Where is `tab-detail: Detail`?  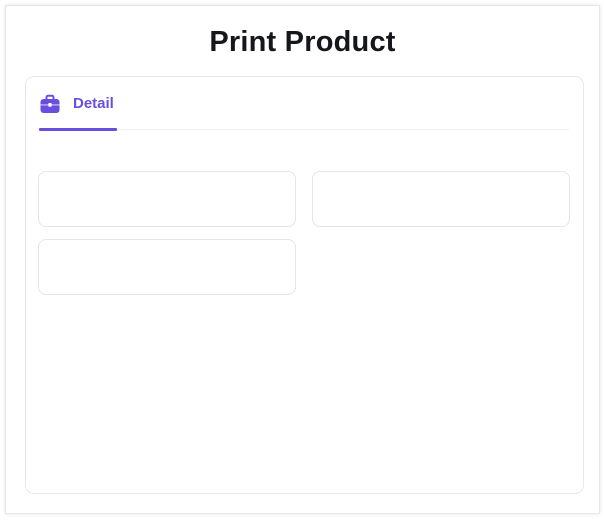
tab-detail: Detail is located at coordinates (78, 104).